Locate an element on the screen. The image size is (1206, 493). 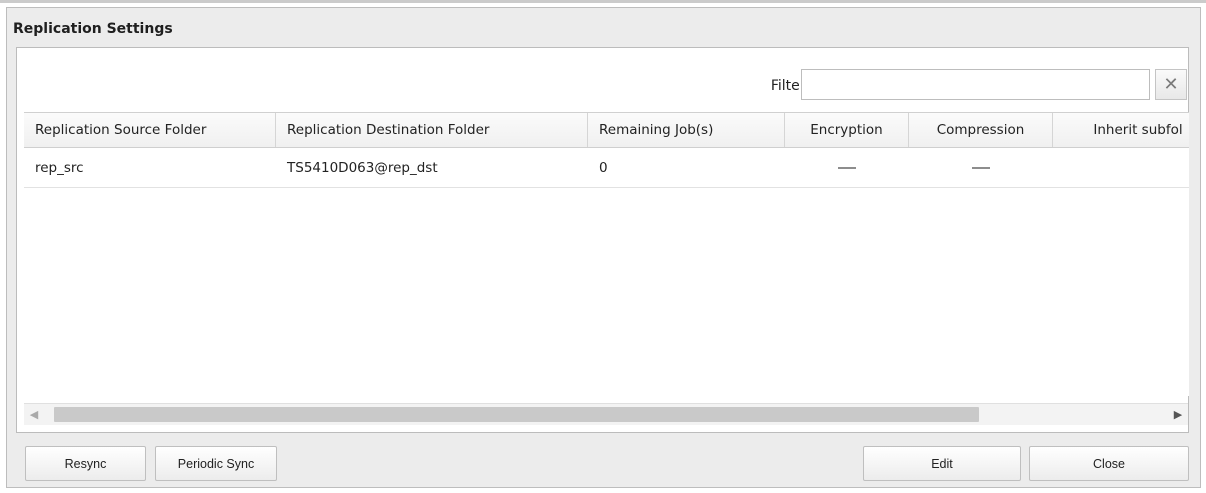
cell-encryption is located at coordinates (847, 167).